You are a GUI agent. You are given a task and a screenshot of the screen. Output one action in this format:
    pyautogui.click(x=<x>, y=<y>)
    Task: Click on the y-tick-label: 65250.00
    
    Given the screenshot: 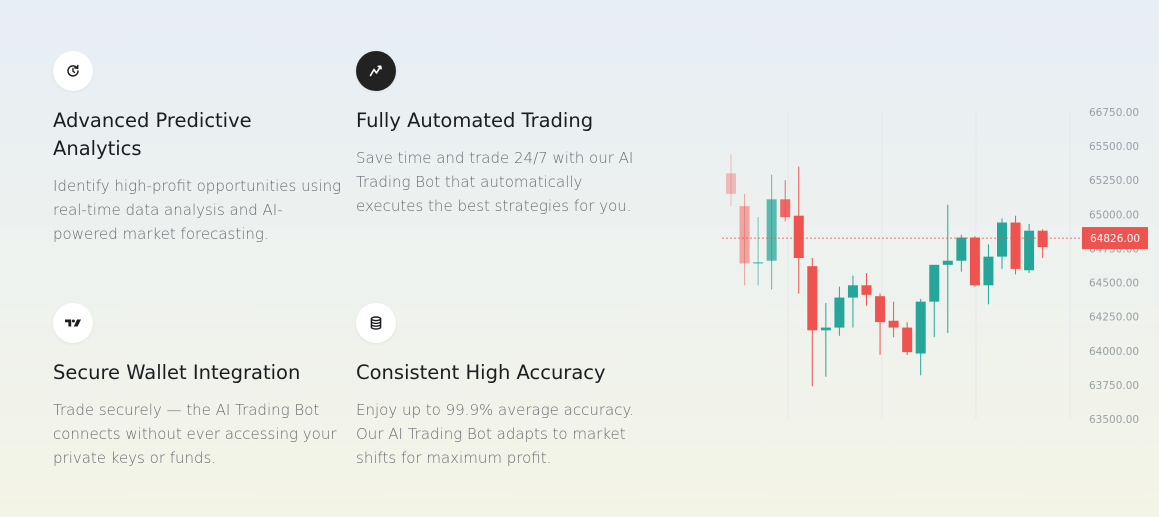 What is the action you would take?
    pyautogui.click(x=1114, y=181)
    